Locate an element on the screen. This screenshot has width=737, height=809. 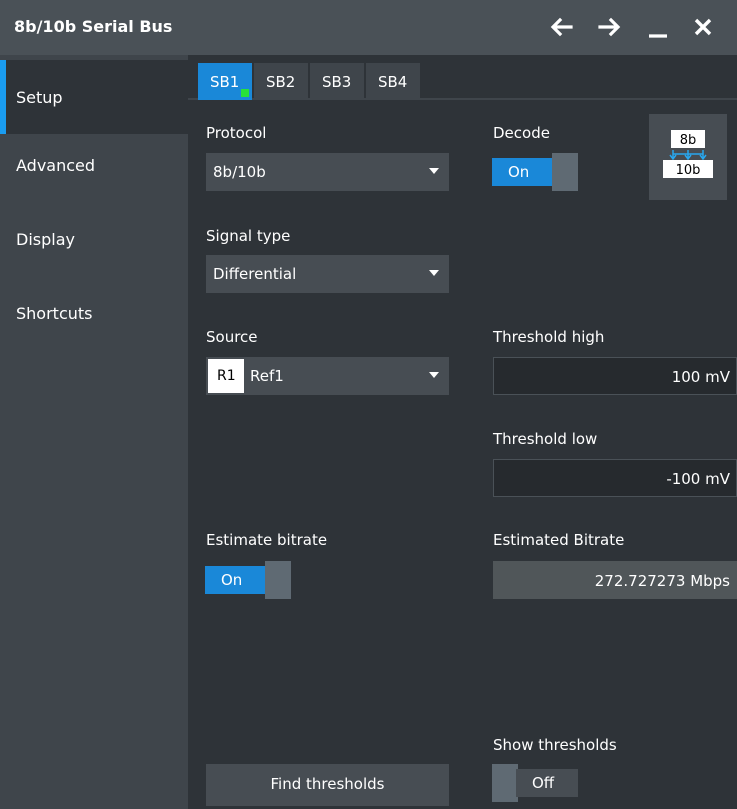
tab-sb2: SB2 is located at coordinates (281, 81).